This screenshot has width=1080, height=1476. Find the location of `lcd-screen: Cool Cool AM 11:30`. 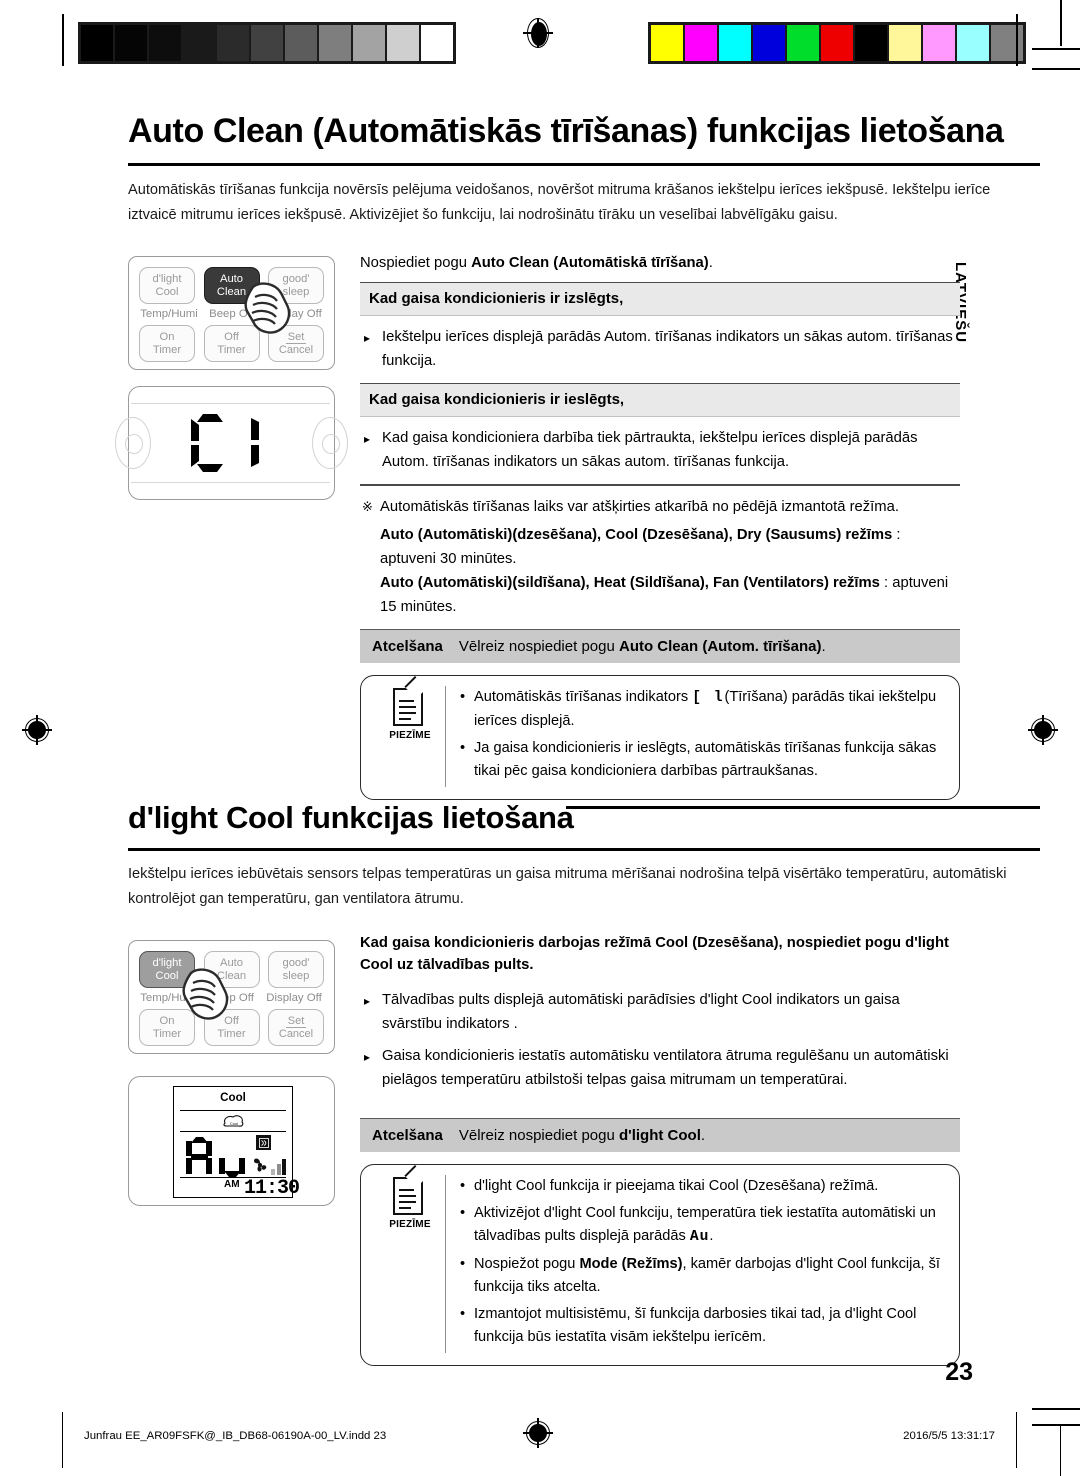

lcd-screen: Cool Cool AM 11:30 is located at coordinates (236, 1143).